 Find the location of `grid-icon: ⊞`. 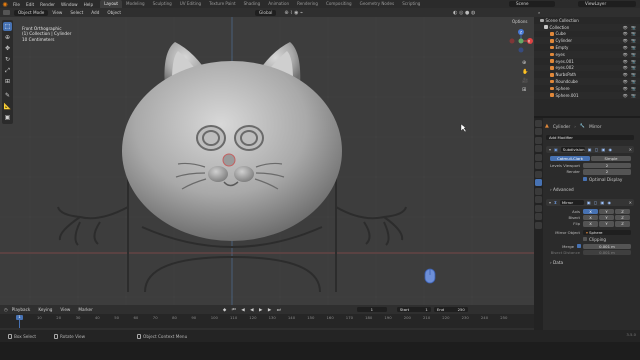

grid-icon: ⊞ is located at coordinates (525, 90).